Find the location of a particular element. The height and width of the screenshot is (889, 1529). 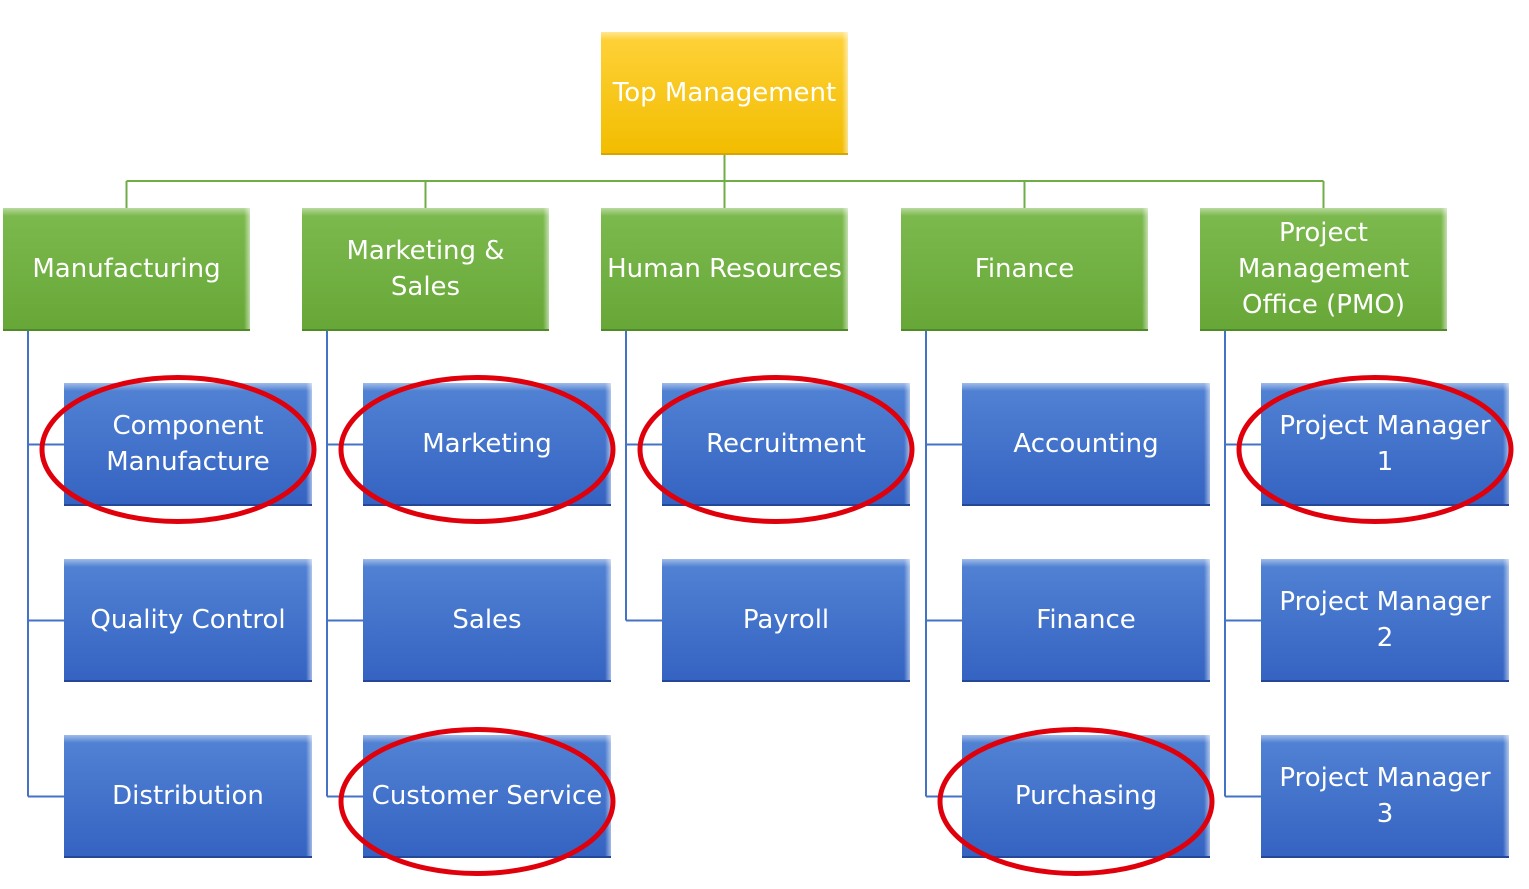

node-department-human-resources: Human Resources is located at coordinates (724, 269).